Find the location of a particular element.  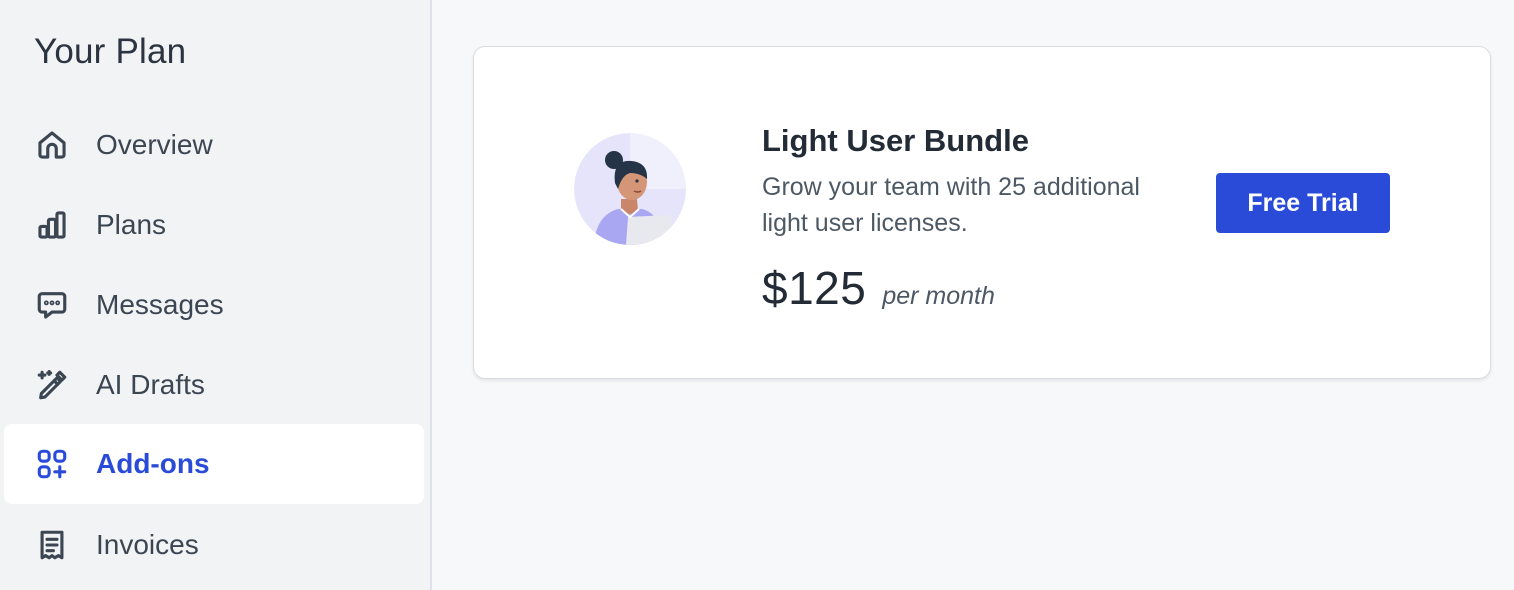

magic-pencil-icon is located at coordinates (52, 385).